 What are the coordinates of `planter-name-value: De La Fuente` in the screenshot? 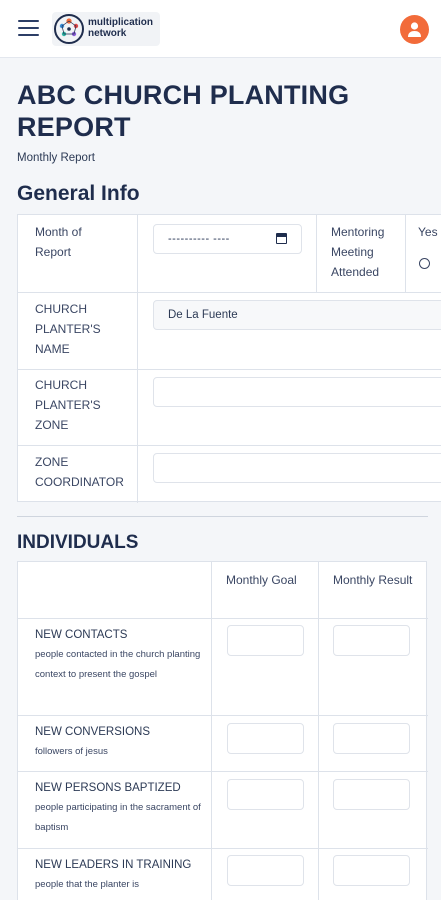 It's located at (203, 315).